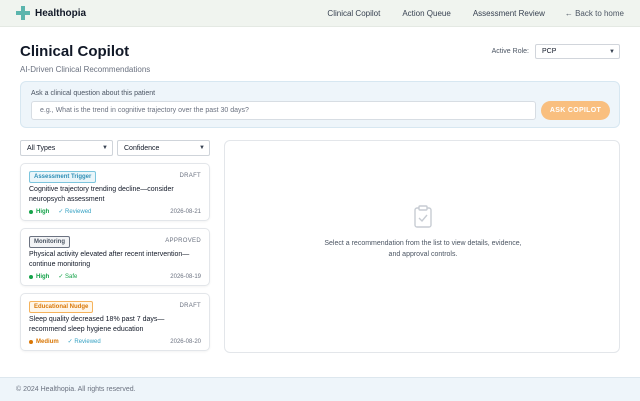  What do you see at coordinates (61, 13) in the screenshot?
I see `brand-name: Healthopia` at bounding box center [61, 13].